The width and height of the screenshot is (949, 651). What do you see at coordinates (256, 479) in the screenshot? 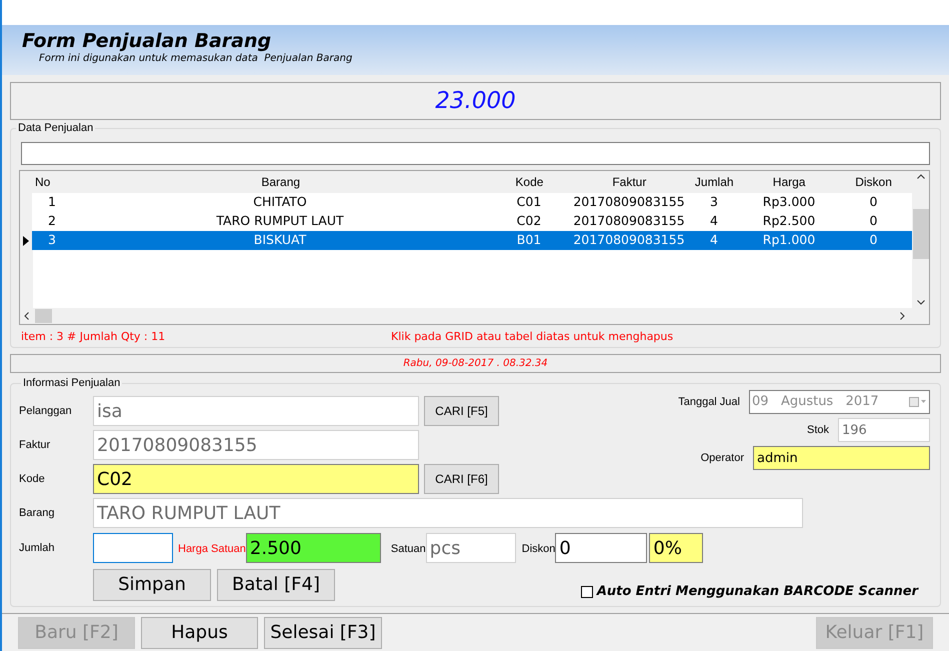
I see `input-field: C02` at bounding box center [256, 479].